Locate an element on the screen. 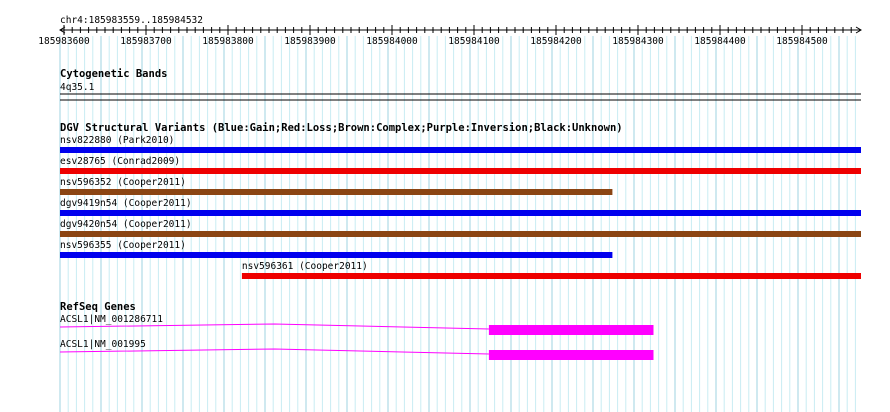 The height and width of the screenshot is (412, 890). gene-label: ACSL1|NM_001286711 is located at coordinates (111, 319).